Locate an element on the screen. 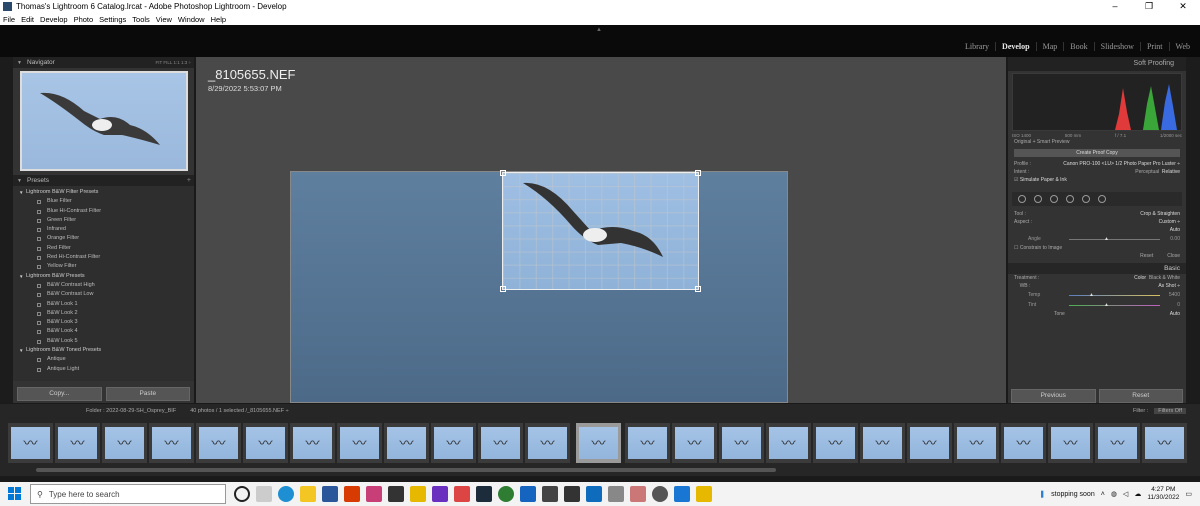 This screenshot has width=1200, height=506. spot-removal-icon is located at coordinates (1038, 199).